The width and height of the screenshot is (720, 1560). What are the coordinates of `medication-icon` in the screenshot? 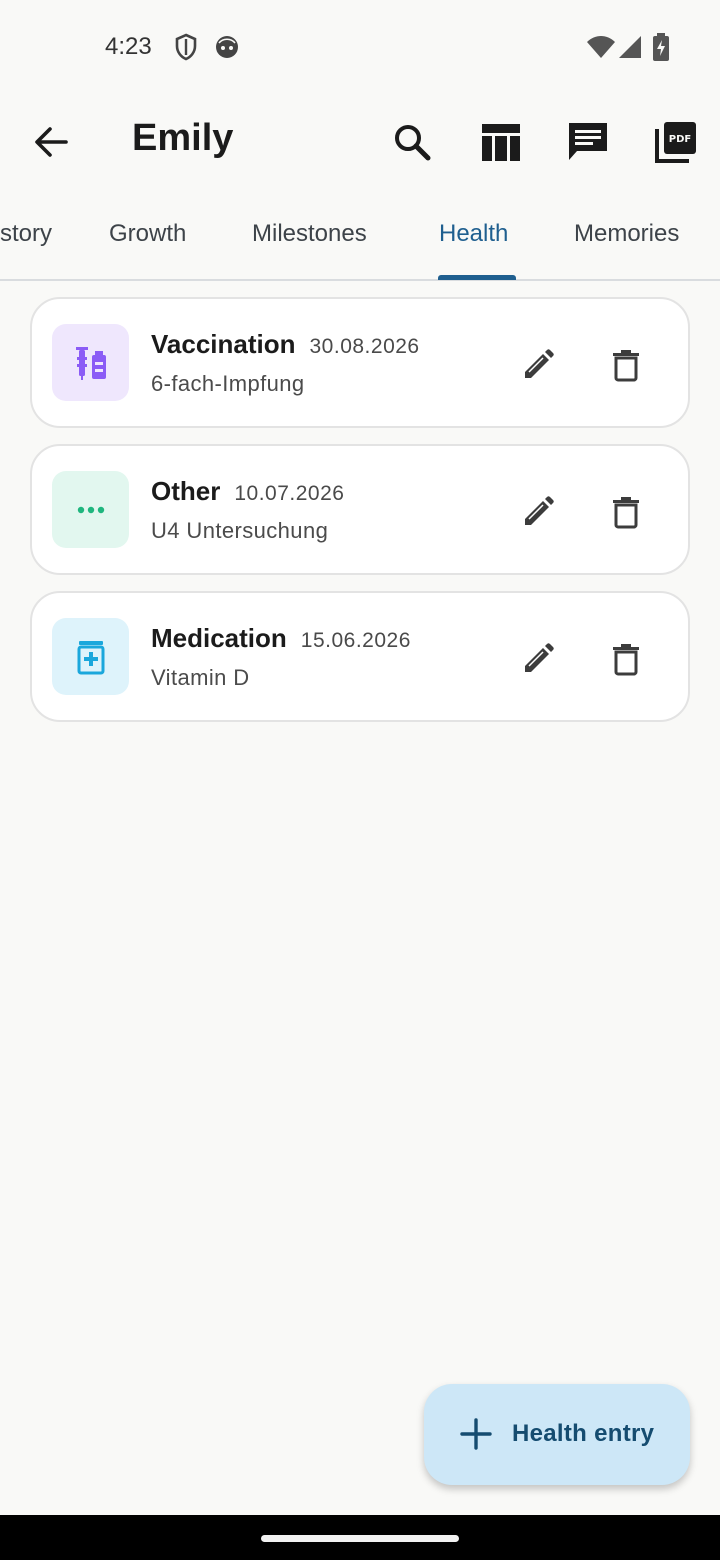 It's located at (90, 657).